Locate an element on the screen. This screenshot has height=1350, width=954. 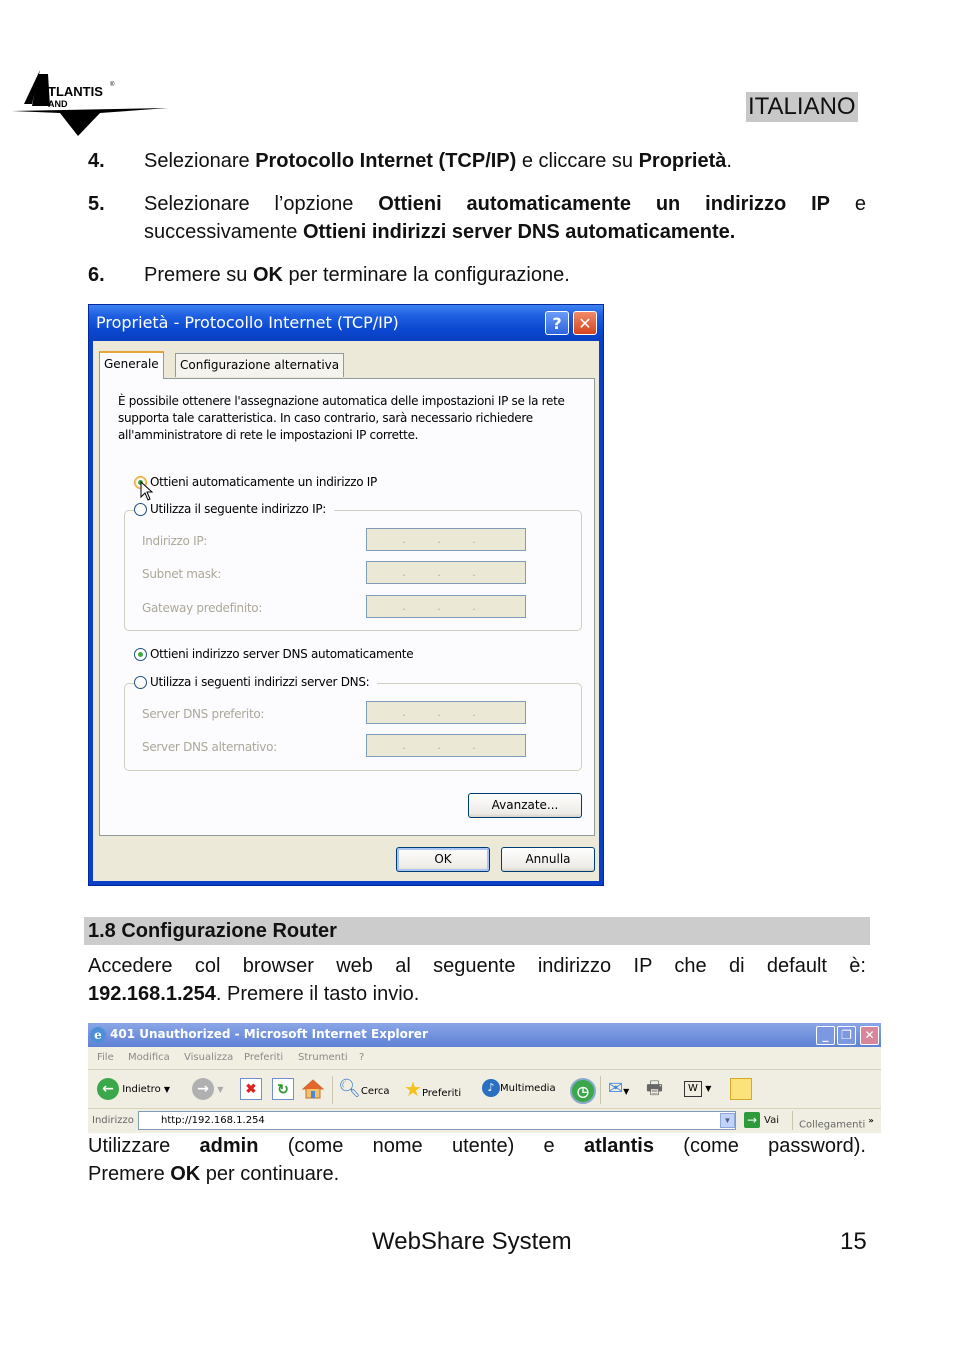
subnet-mask-field: . . . is located at coordinates (446, 572).